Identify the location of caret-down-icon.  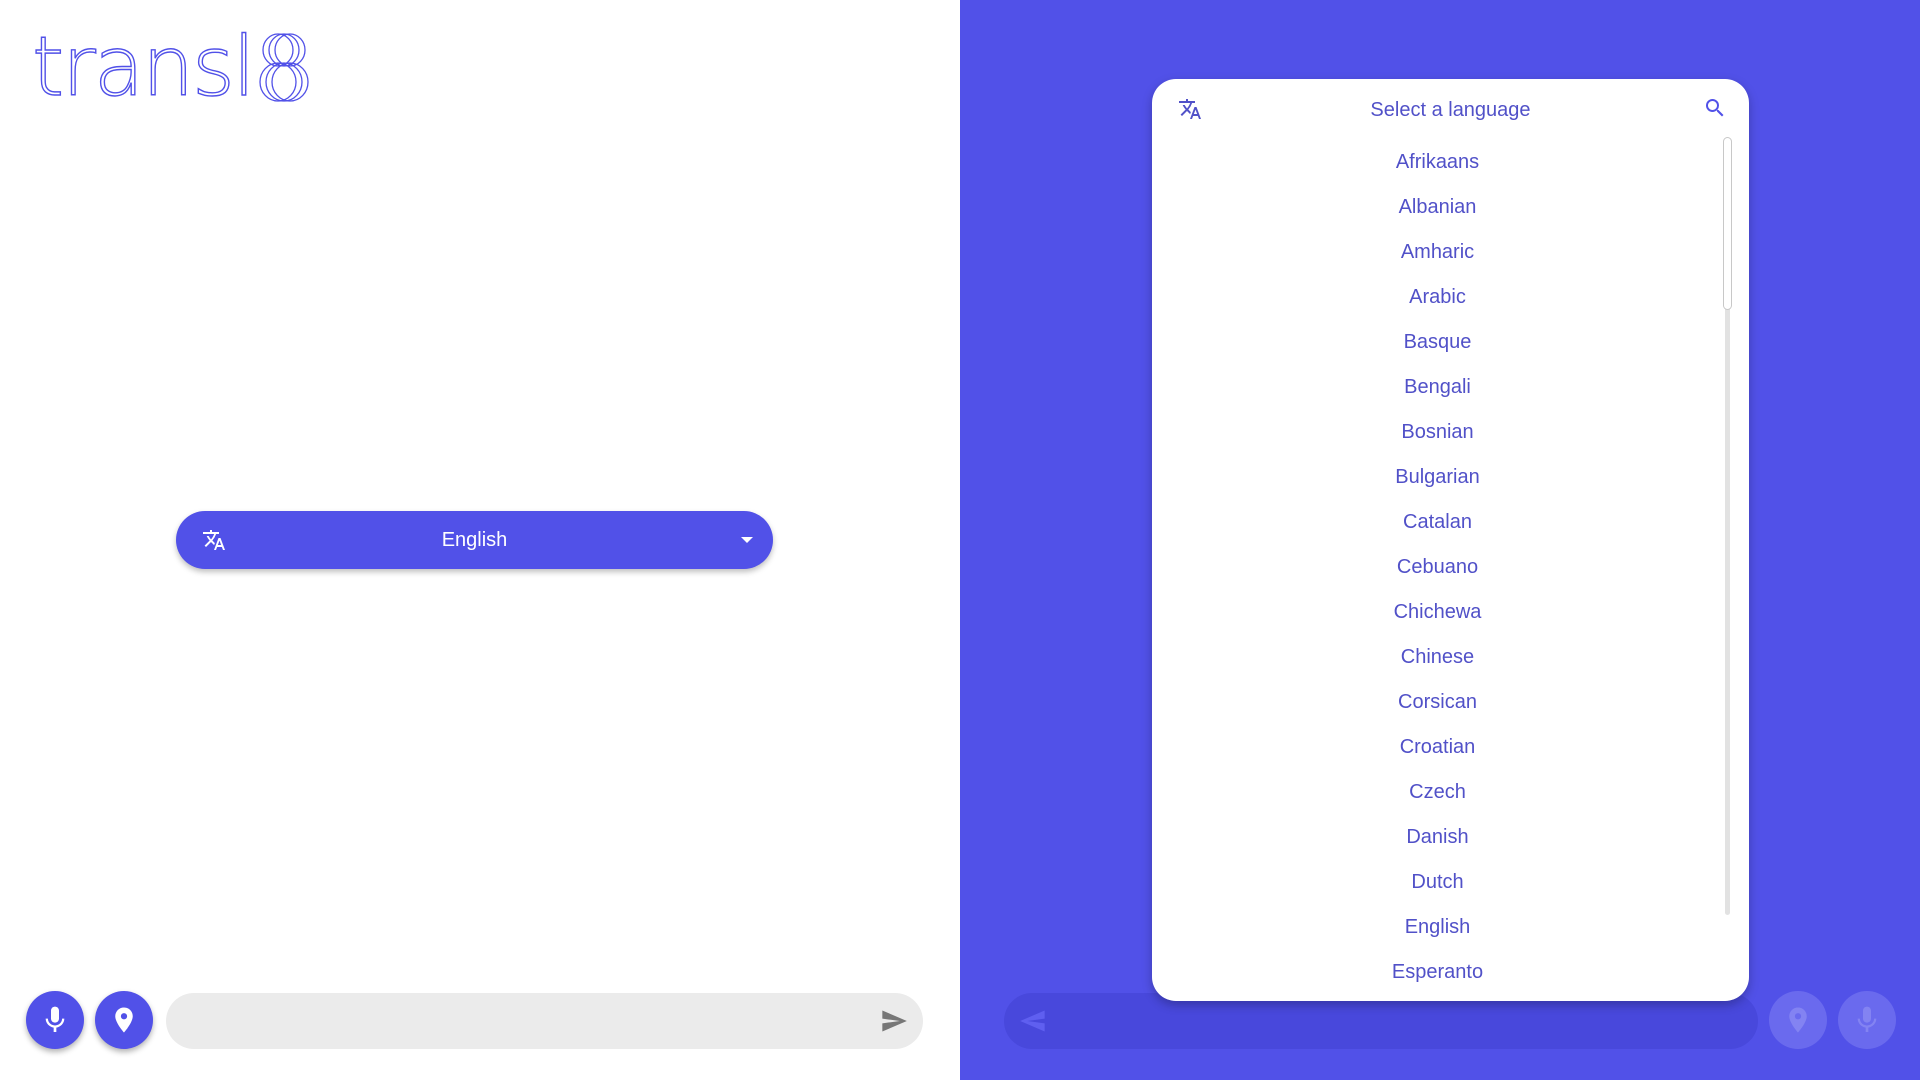
(747, 540).